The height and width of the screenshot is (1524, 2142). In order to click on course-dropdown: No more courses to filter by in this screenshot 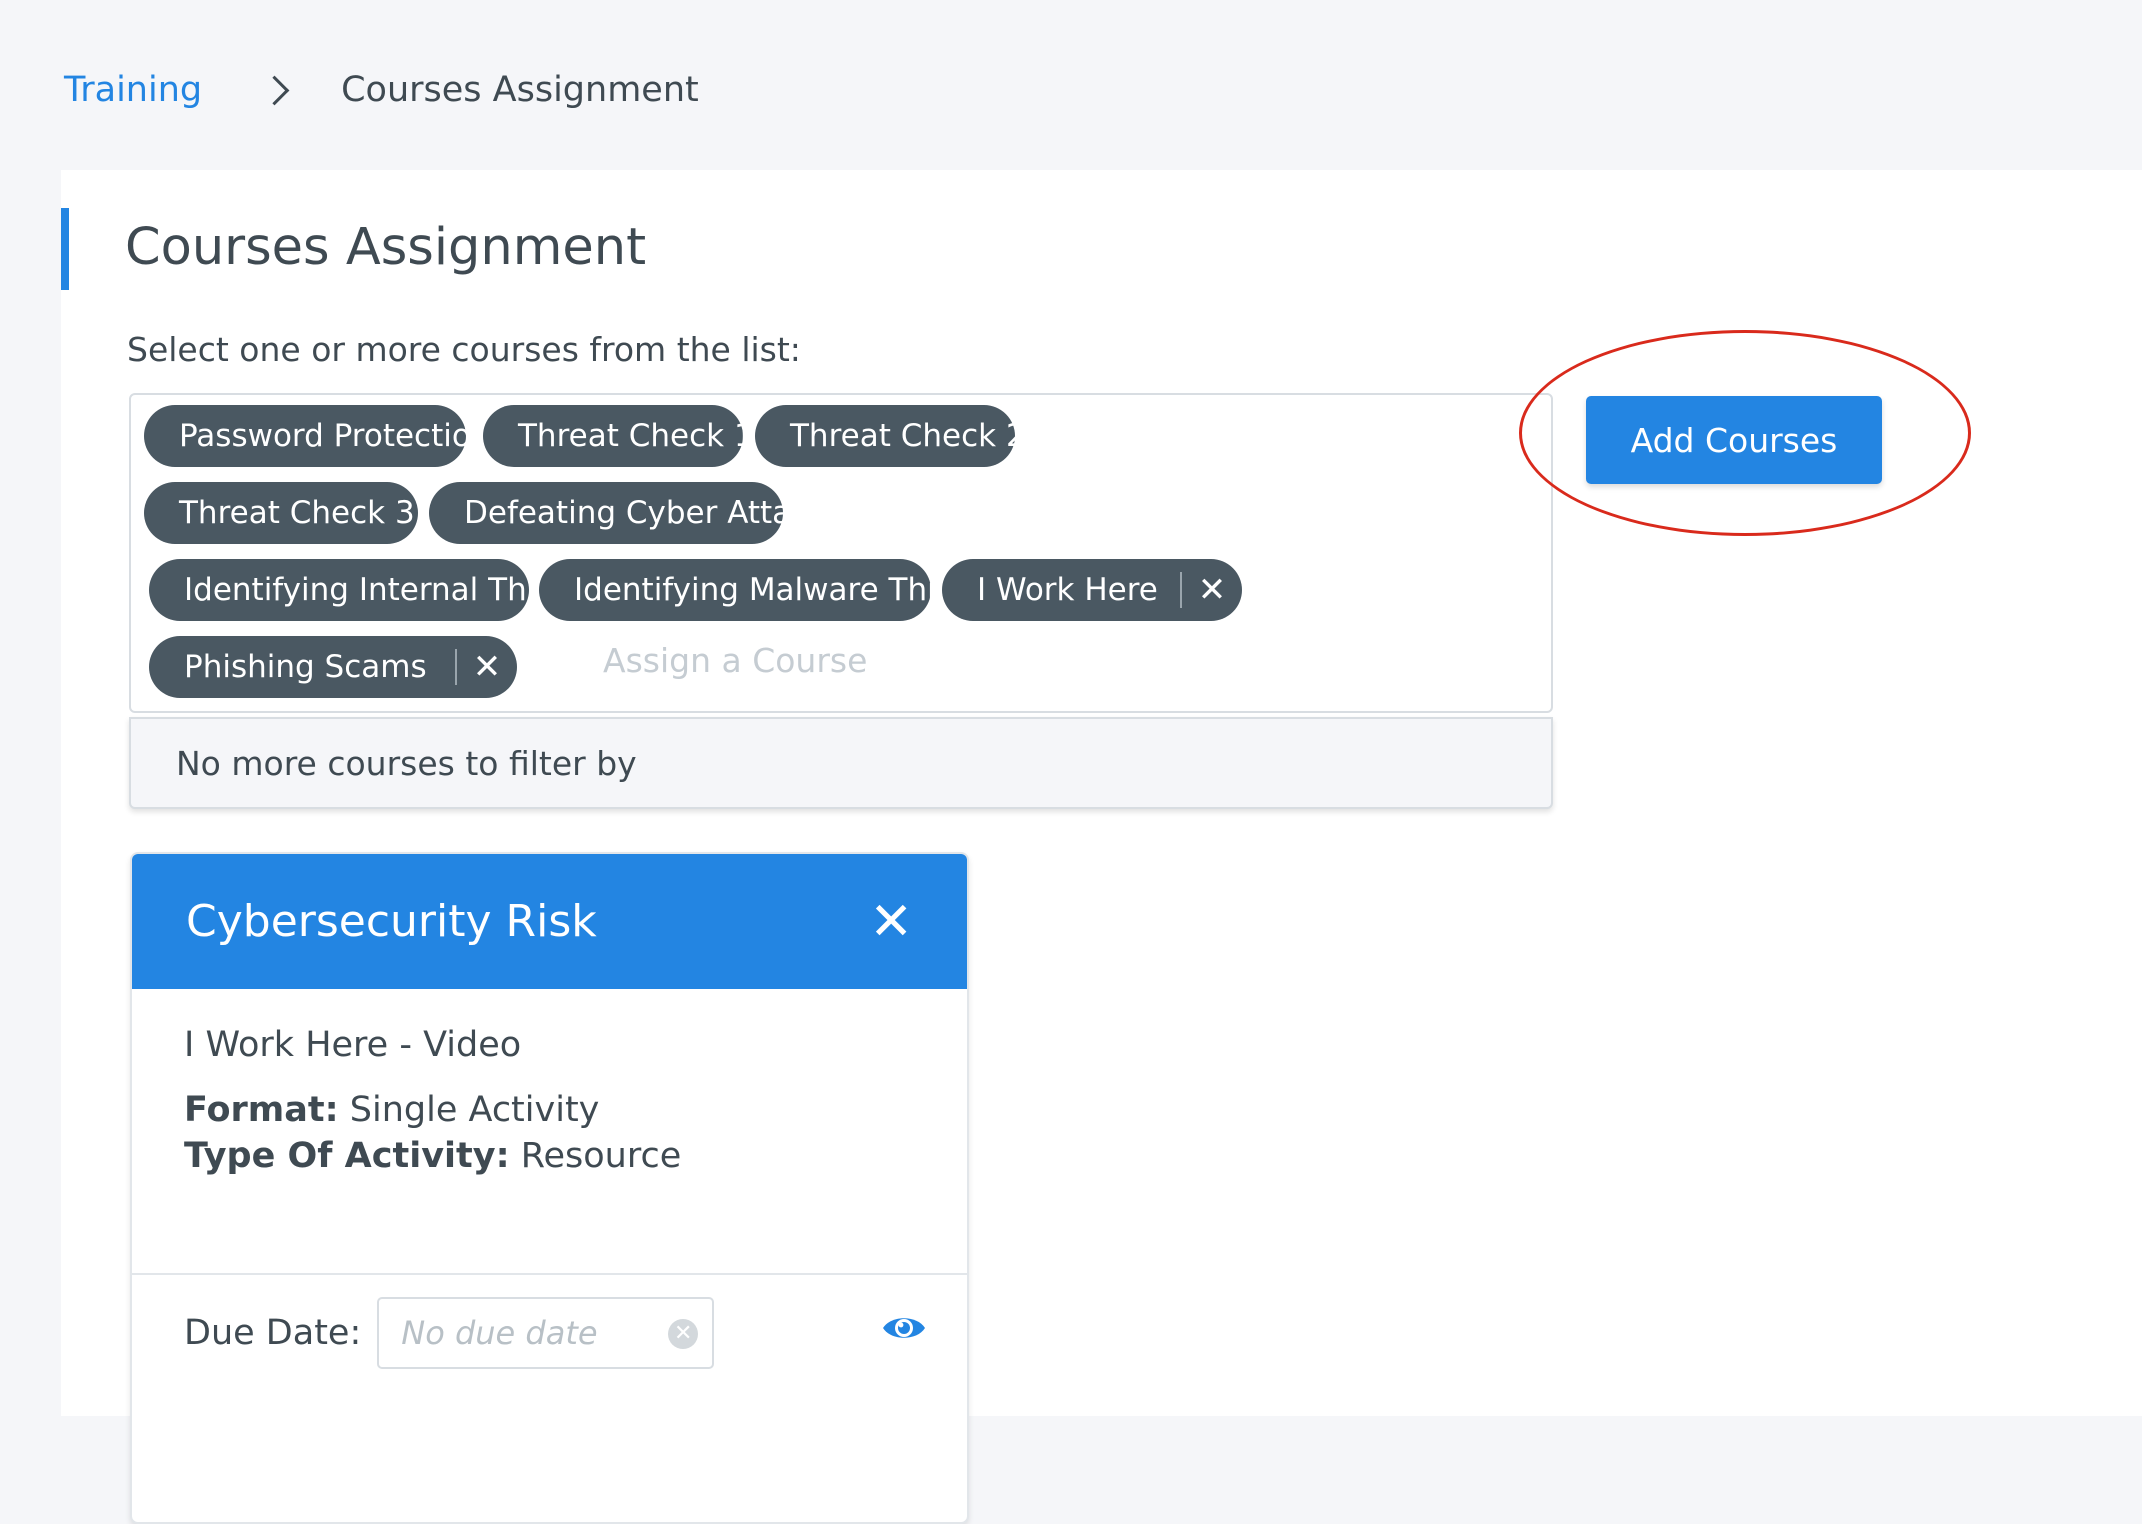, I will do `click(841, 763)`.